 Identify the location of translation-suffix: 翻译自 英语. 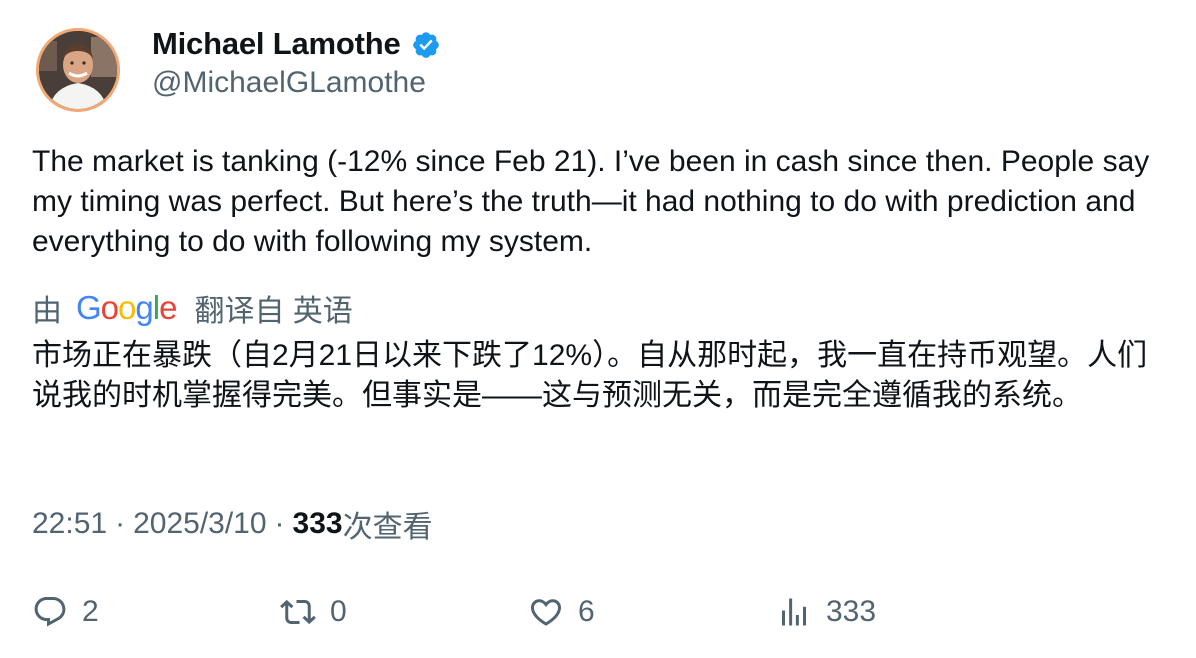
(273, 311).